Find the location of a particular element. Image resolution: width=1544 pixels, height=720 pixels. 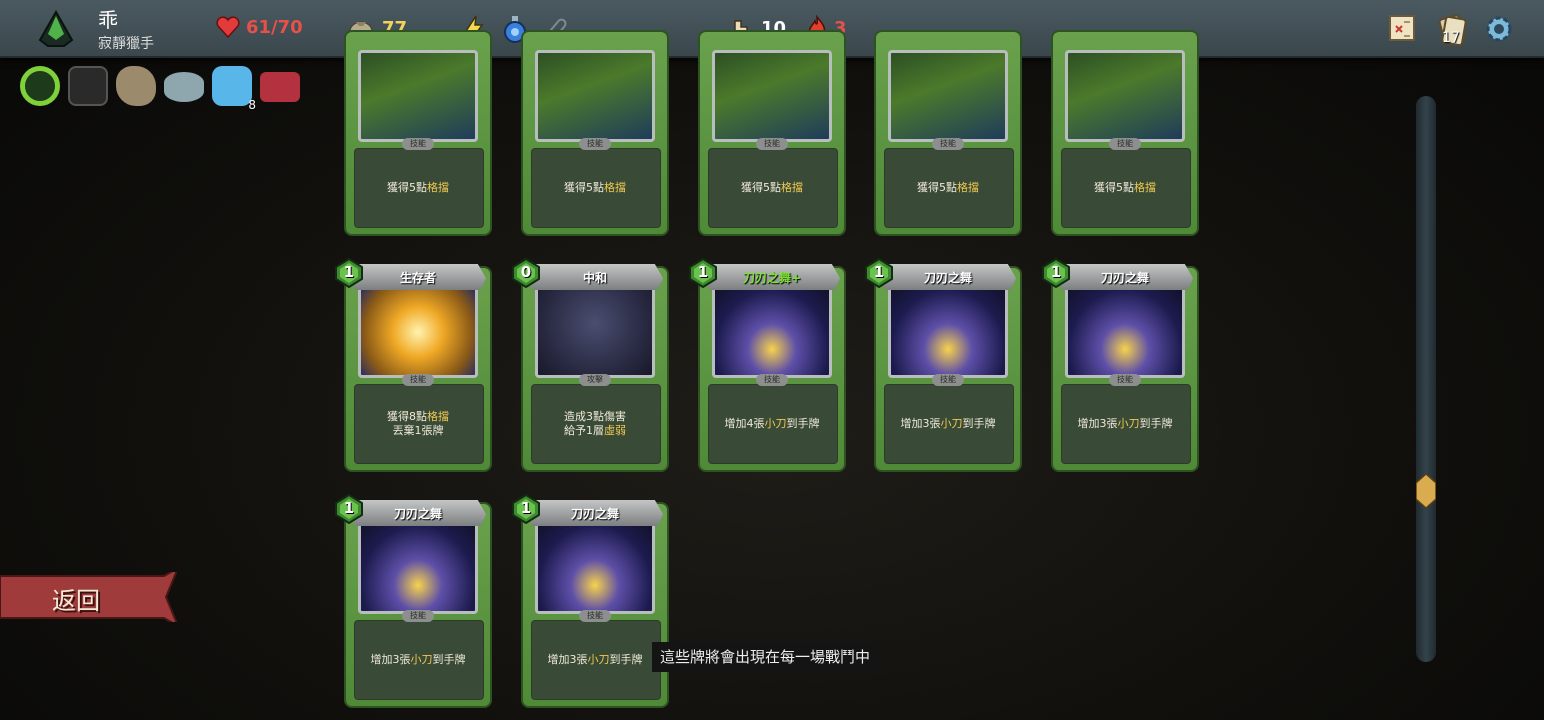

scrollbar is located at coordinates (1426, 379).